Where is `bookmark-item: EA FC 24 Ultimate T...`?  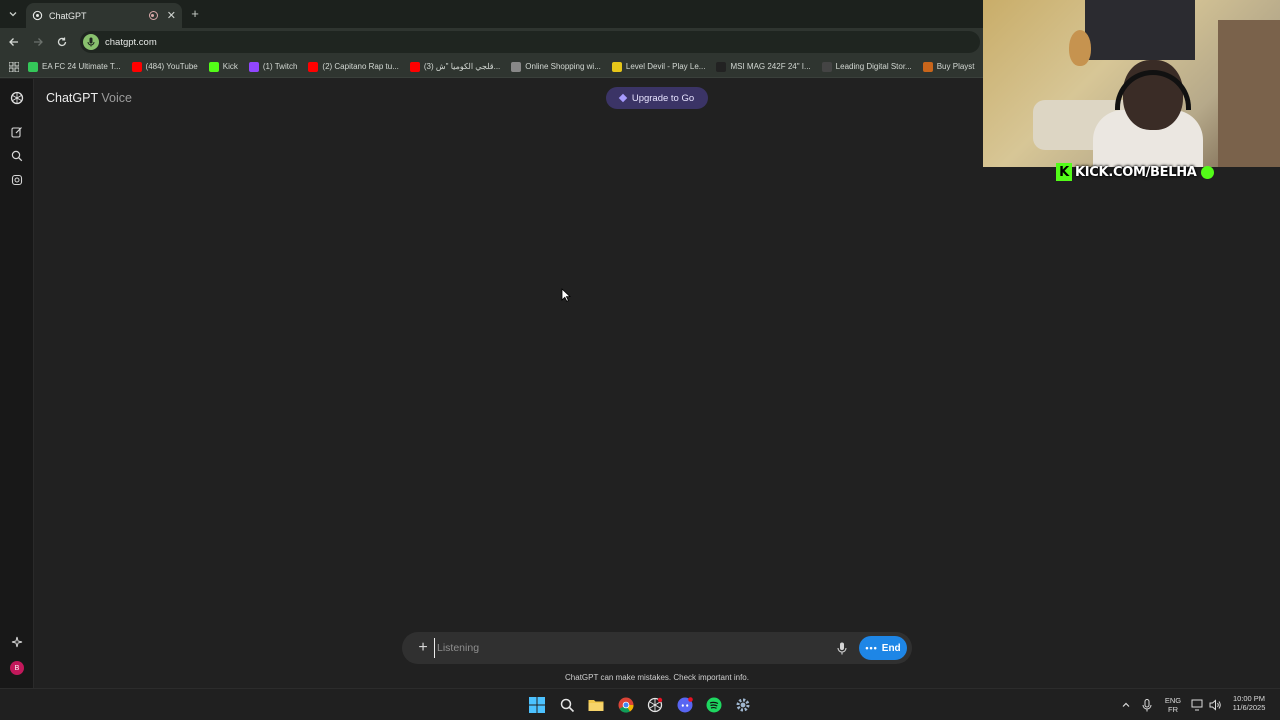
bookmark-item: EA FC 24 Ultimate T... is located at coordinates (74, 66).